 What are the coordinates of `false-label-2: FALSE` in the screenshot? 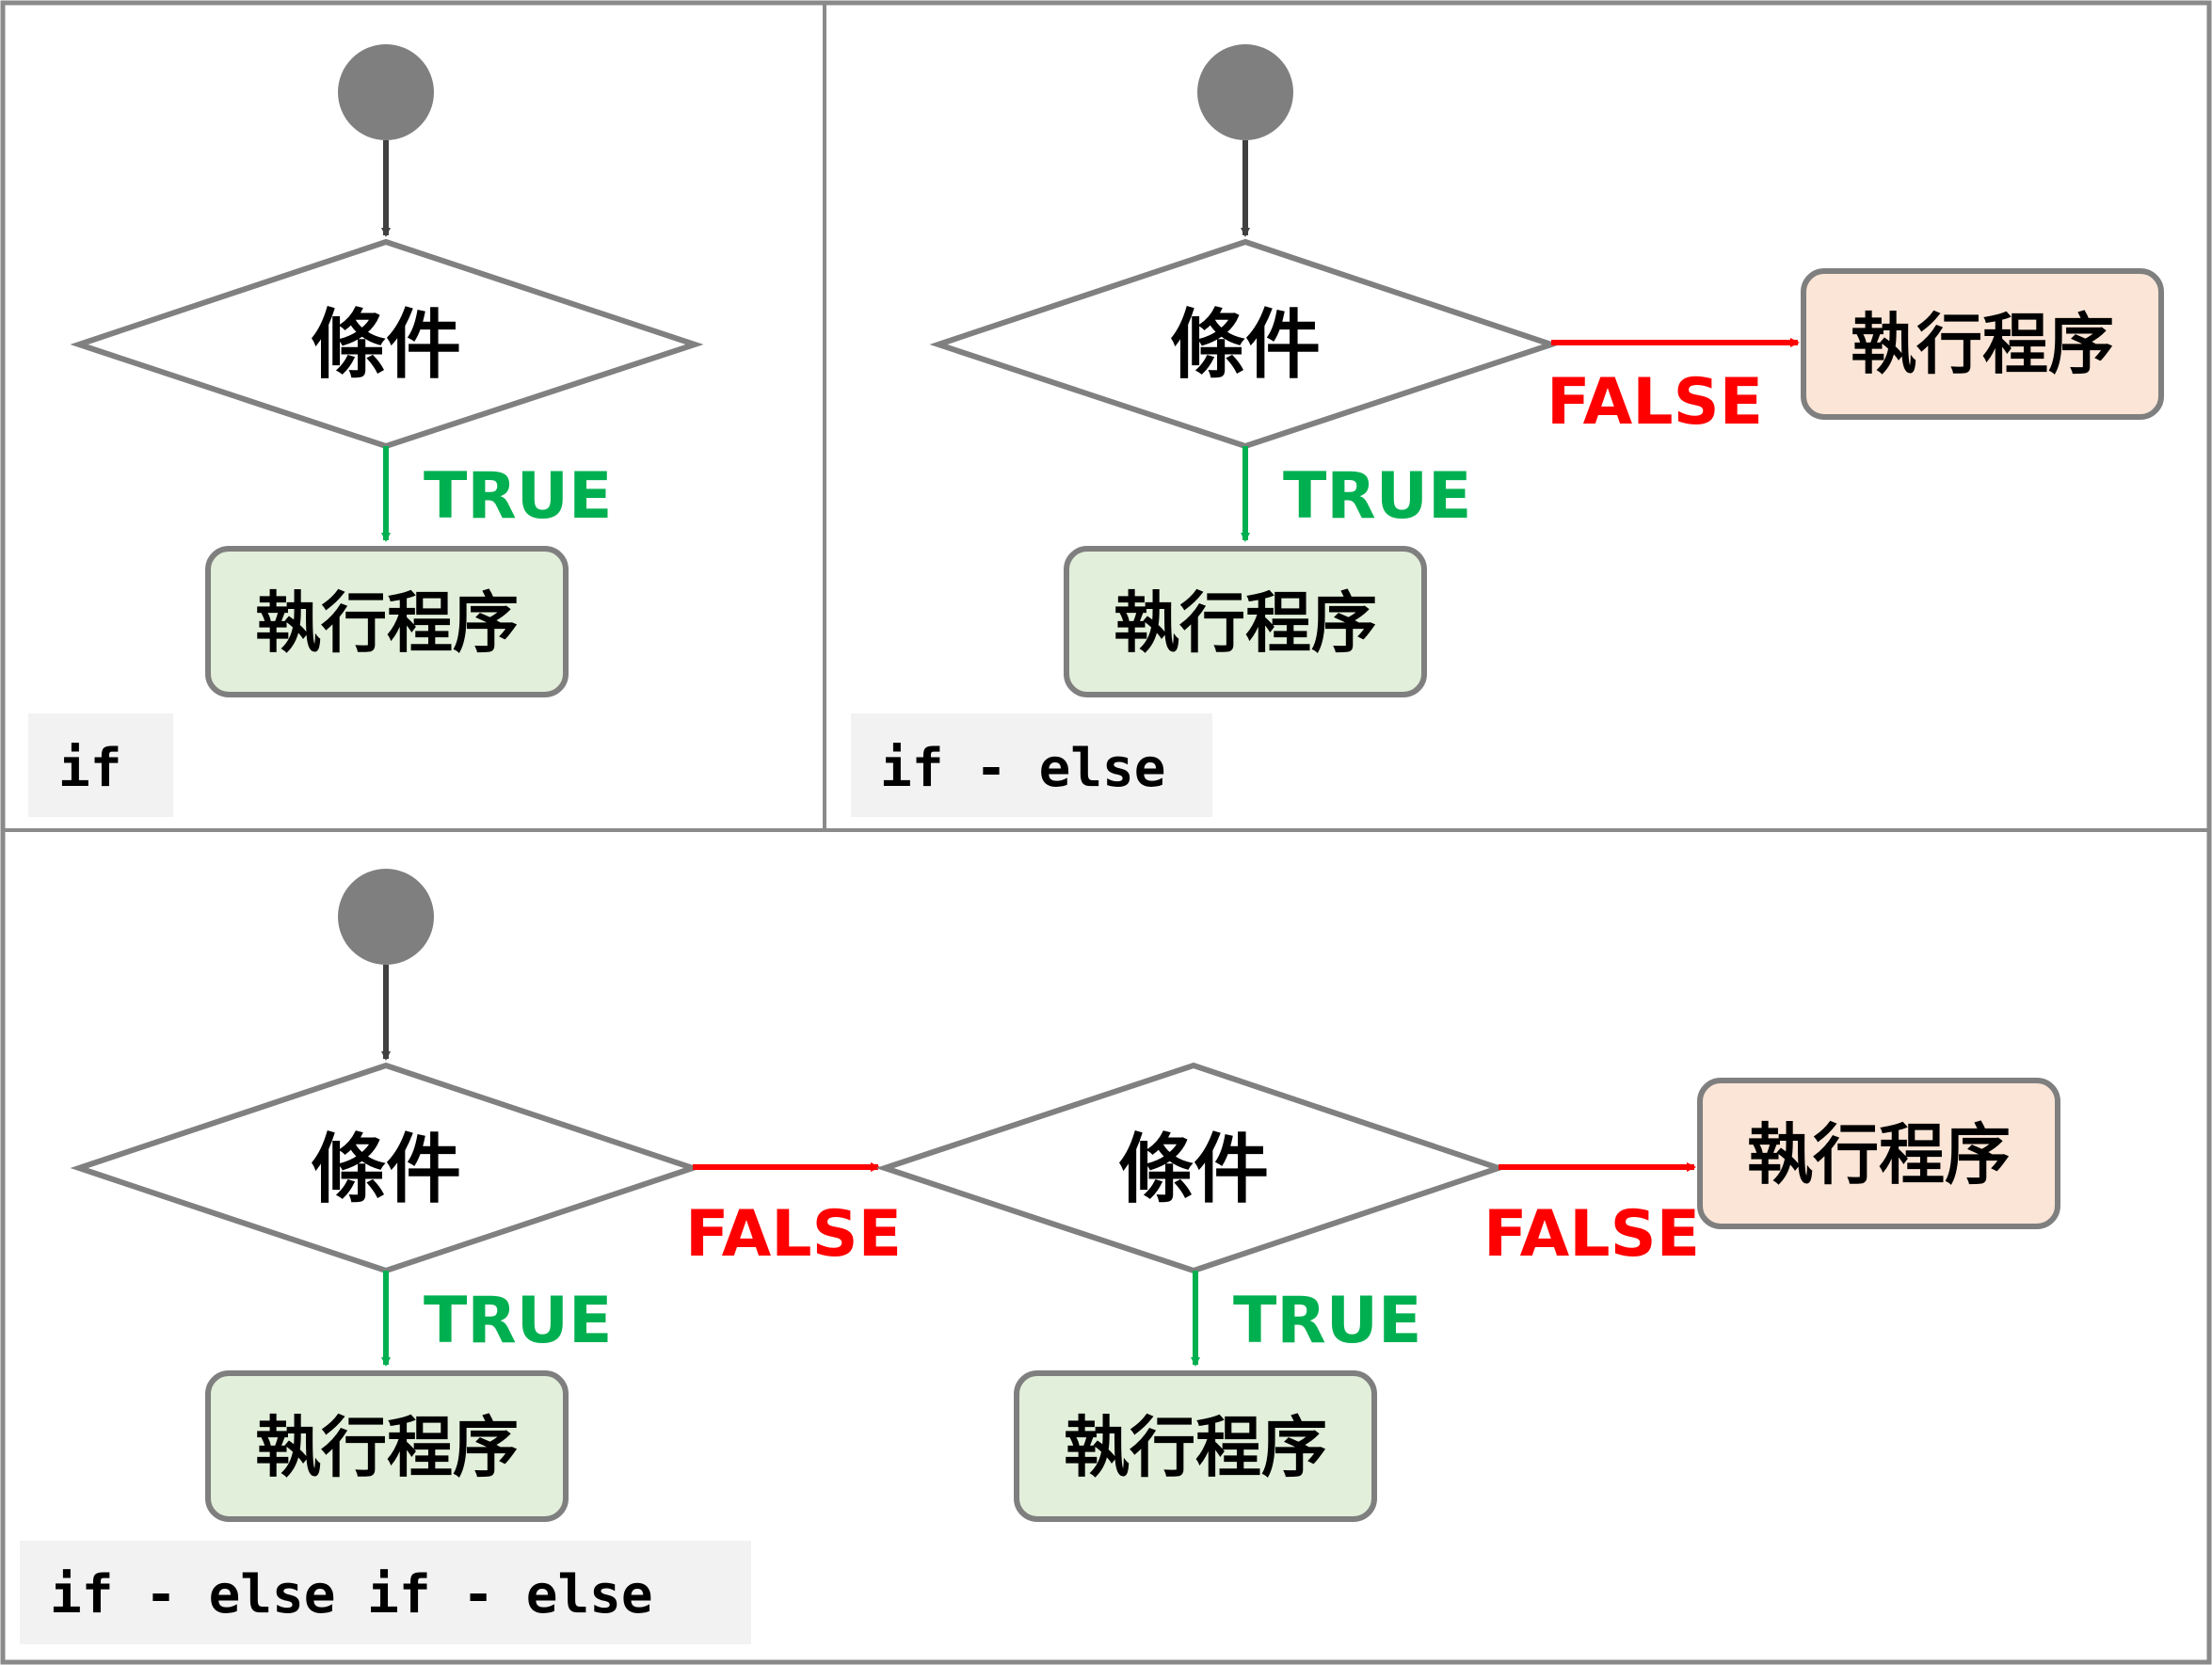 It's located at (1591, 1235).